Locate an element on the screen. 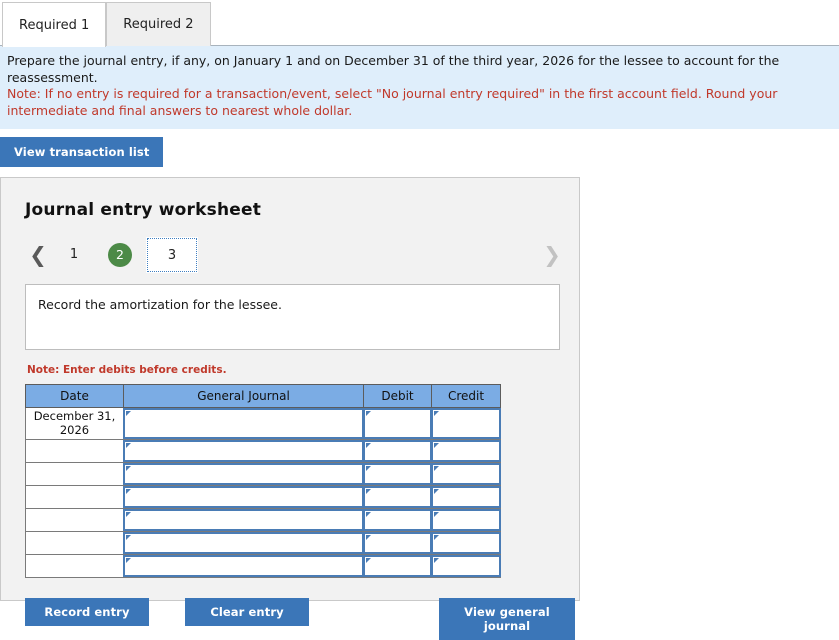 The height and width of the screenshot is (640, 839). tab-required-2-label: Required 2 is located at coordinates (158, 24).